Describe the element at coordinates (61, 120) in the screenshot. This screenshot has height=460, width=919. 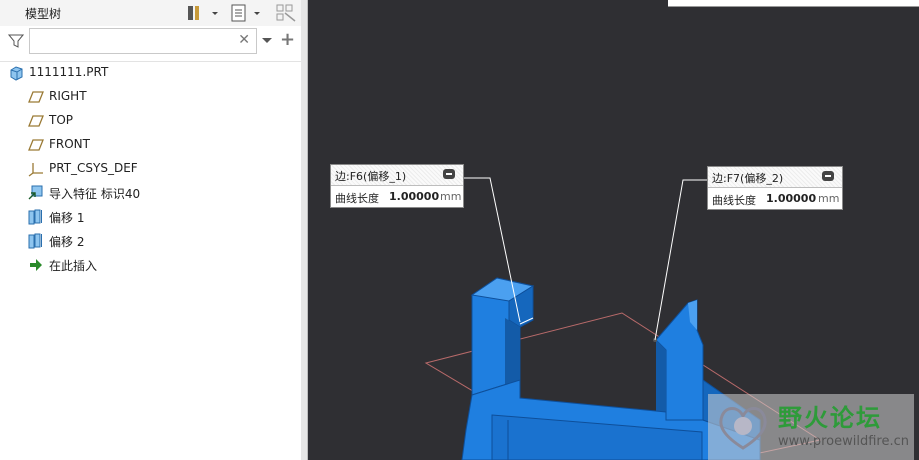
I see `tree-item-label: TOP` at that location.